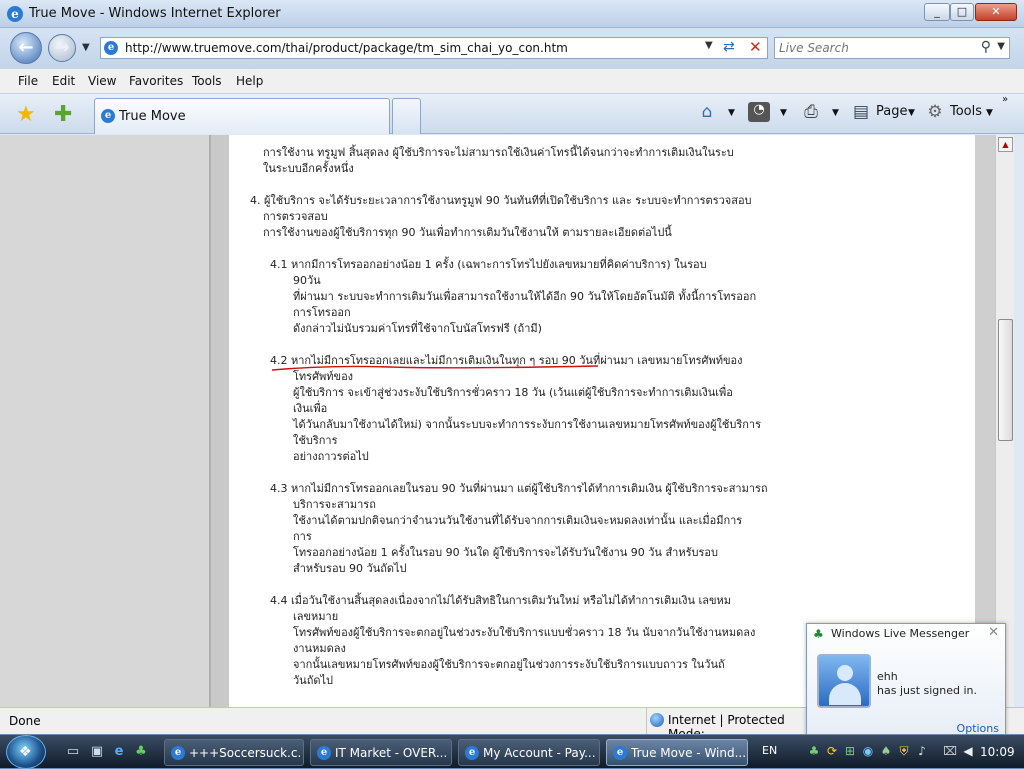 This screenshot has height=769, width=1024. What do you see at coordinates (993, 632) in the screenshot?
I see `notification-close-icon: ✕` at bounding box center [993, 632].